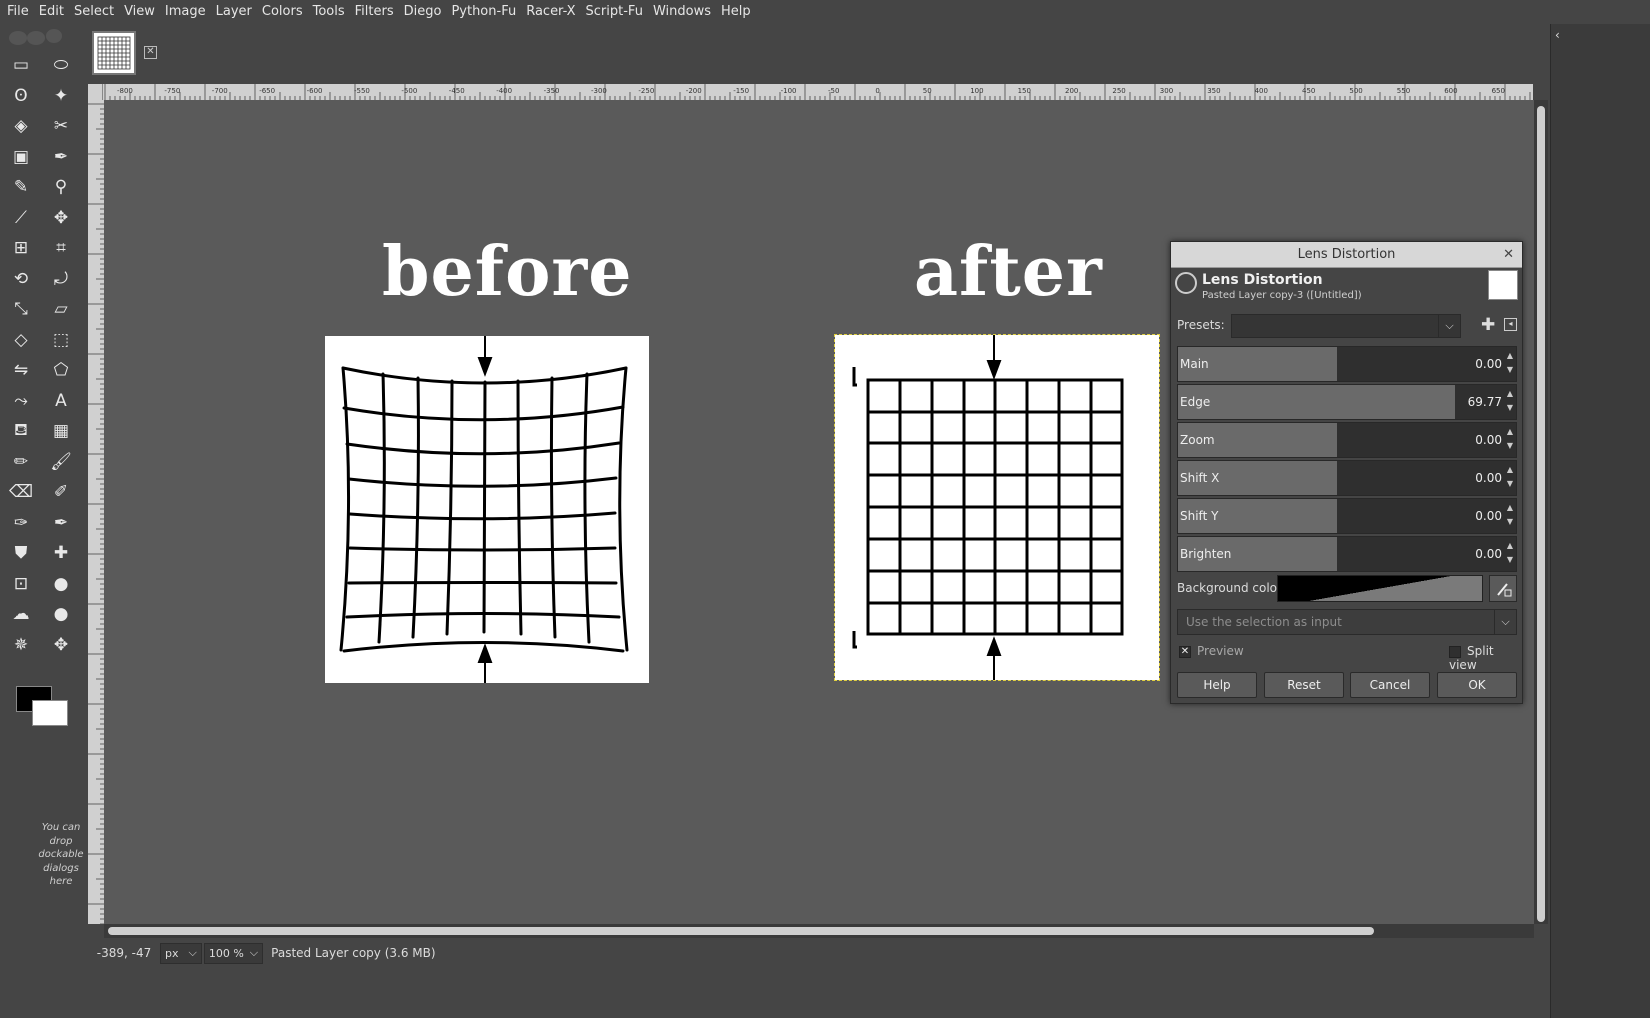 This screenshot has width=1650, height=1018. Describe the element at coordinates (741, 931) in the screenshot. I see `horizontal-scroll-thumb` at that location.